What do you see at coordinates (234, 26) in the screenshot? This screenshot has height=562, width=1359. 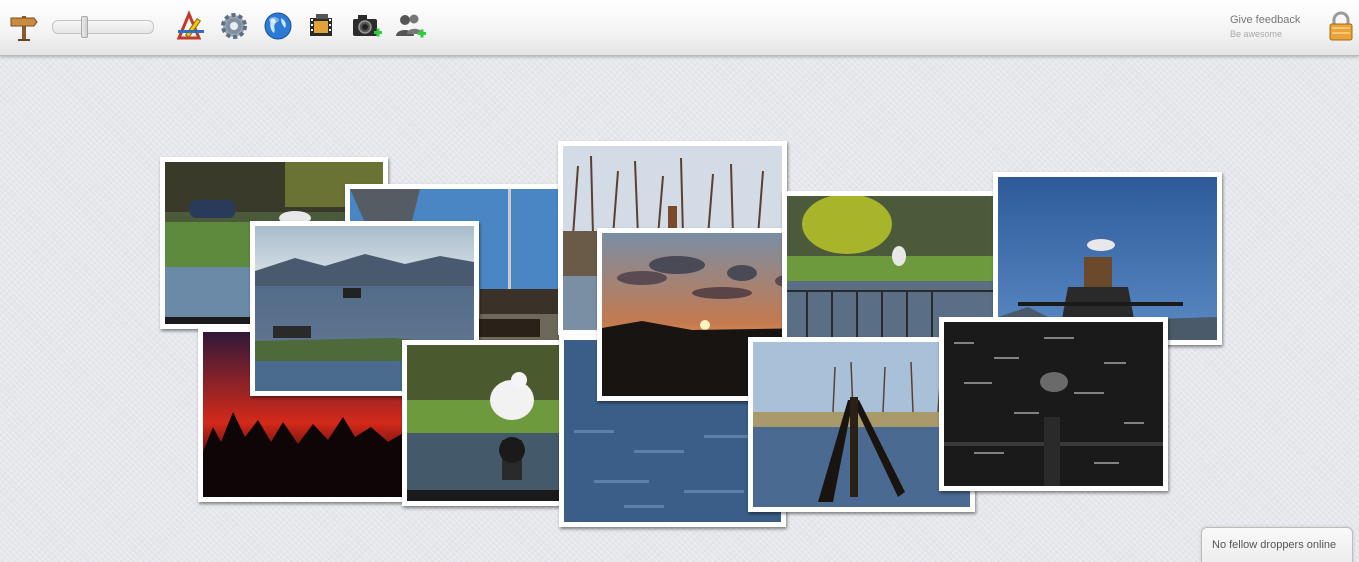 I see `gear-icon` at bounding box center [234, 26].